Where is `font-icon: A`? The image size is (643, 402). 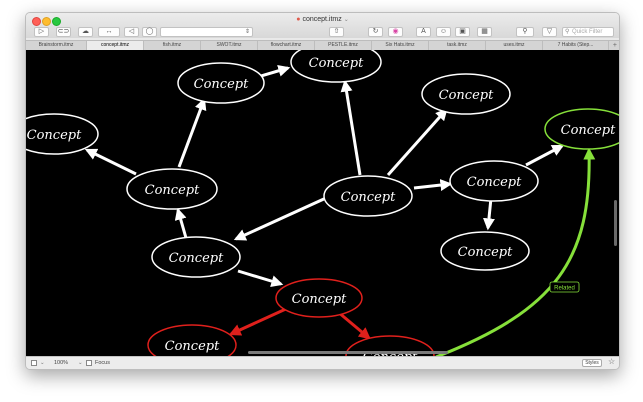
font-icon: A is located at coordinates (423, 31).